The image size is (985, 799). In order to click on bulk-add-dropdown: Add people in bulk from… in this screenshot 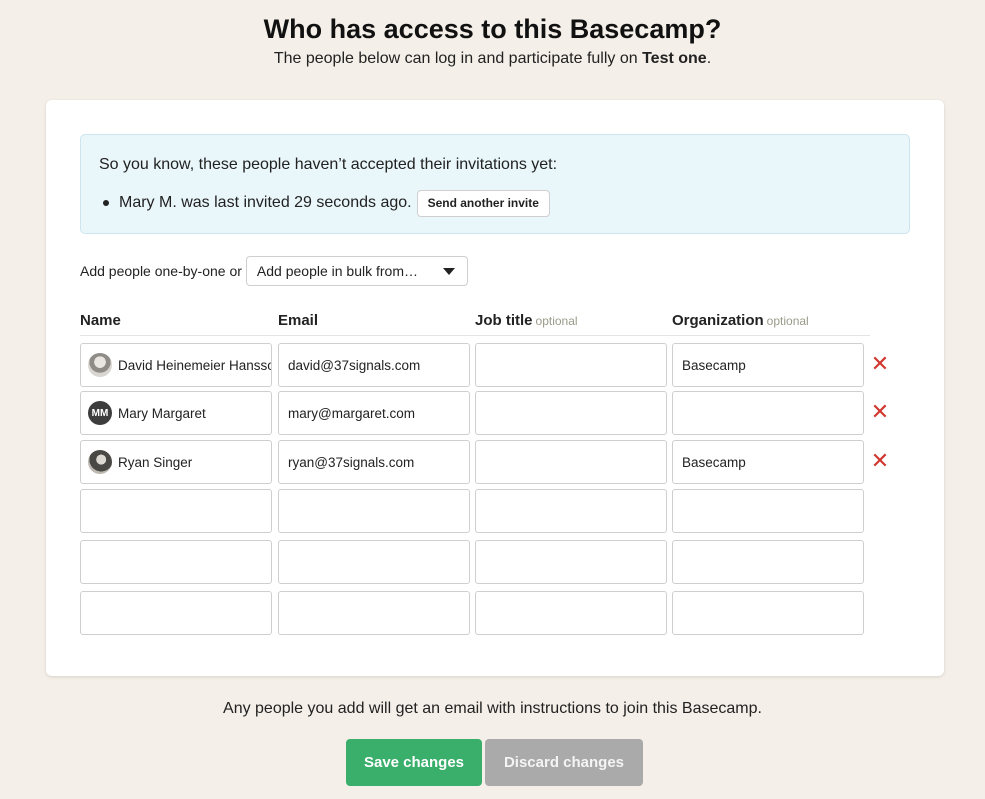, I will do `click(356, 271)`.